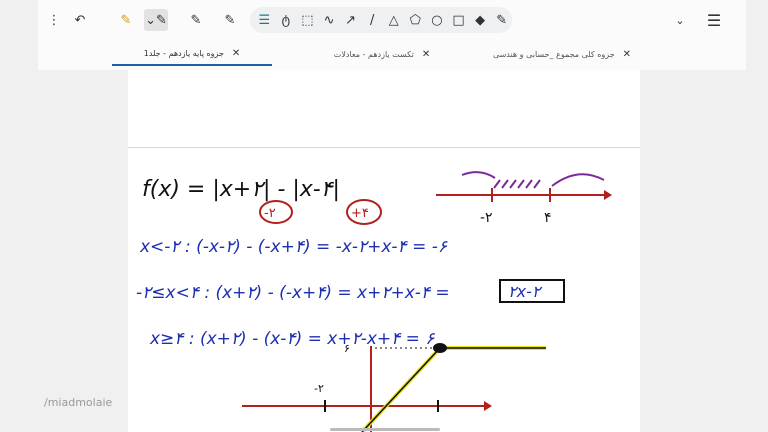 The image size is (768, 432). What do you see at coordinates (292, 339) in the screenshot?
I see `case-3: x≥۴ : (x+۲) - (x-۴) = x+۲-x+۴ = ۶` at bounding box center [292, 339].